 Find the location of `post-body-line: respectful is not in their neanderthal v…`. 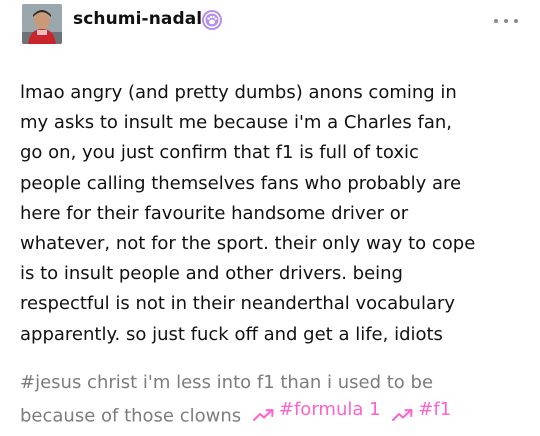

post-body-line: respectful is not in their neanderthal v… is located at coordinates (238, 304).